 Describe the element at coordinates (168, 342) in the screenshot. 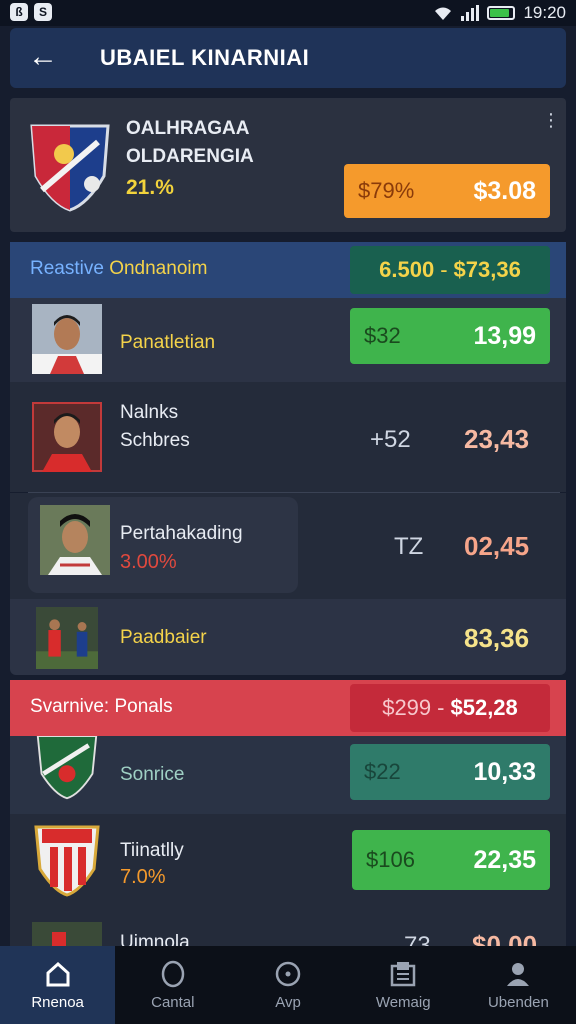

I see `player-name: Panatletian` at that location.